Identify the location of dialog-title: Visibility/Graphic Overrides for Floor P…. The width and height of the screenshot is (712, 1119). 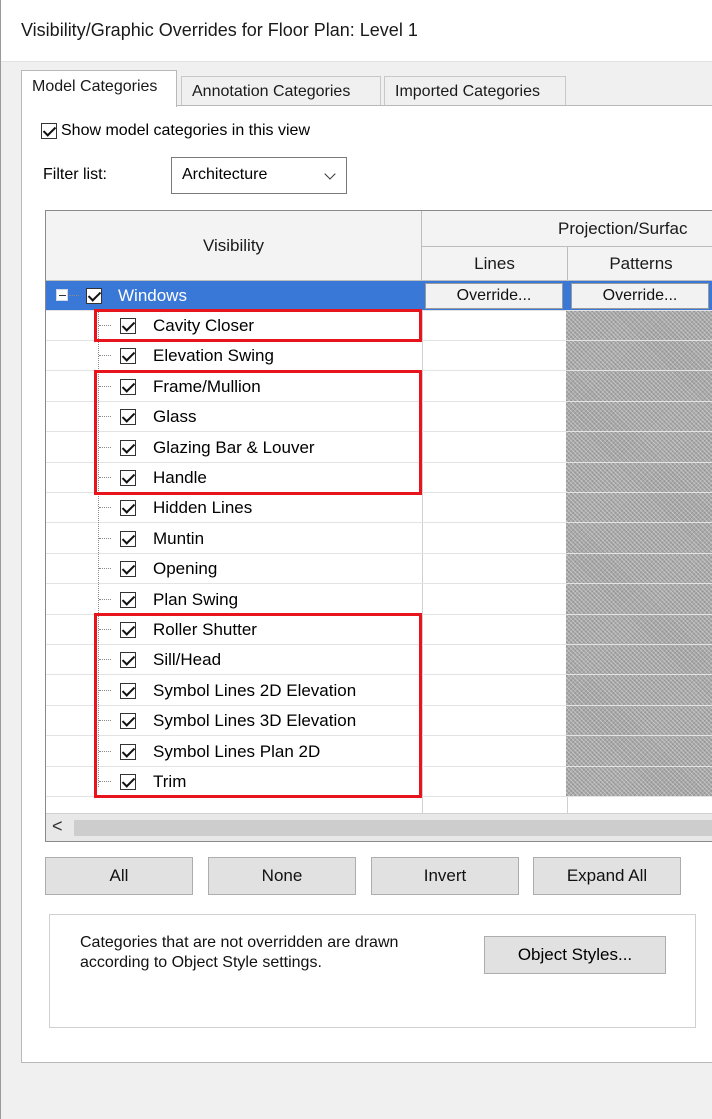
(219, 30).